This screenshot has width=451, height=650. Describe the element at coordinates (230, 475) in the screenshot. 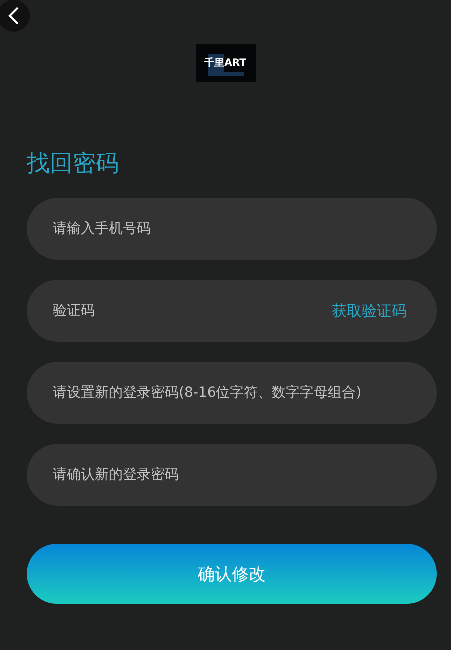

I see `input-field: 请确认新的登录密码` at that location.